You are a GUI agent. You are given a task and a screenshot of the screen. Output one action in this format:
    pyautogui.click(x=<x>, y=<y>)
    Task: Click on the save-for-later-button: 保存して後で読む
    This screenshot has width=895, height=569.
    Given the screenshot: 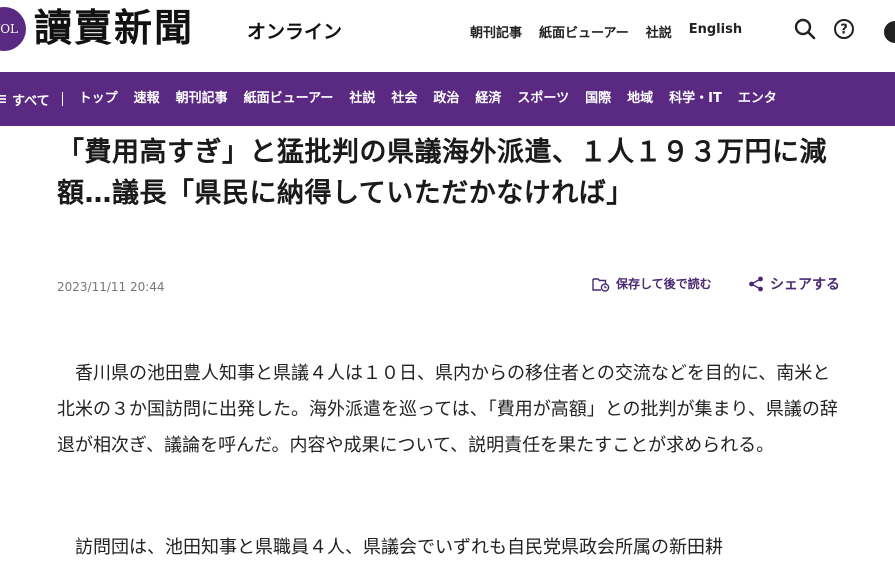 What is the action you would take?
    pyautogui.click(x=652, y=283)
    